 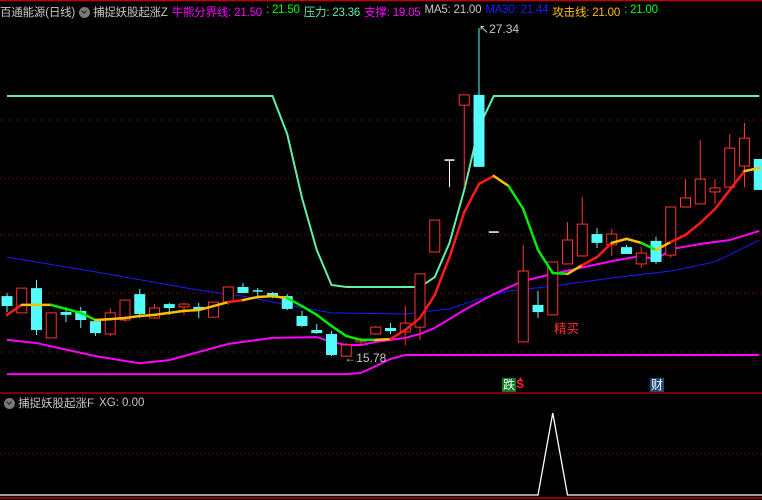 What do you see at coordinates (484, 29) in the screenshot?
I see `arrow-icon: ↖` at bounding box center [484, 29].